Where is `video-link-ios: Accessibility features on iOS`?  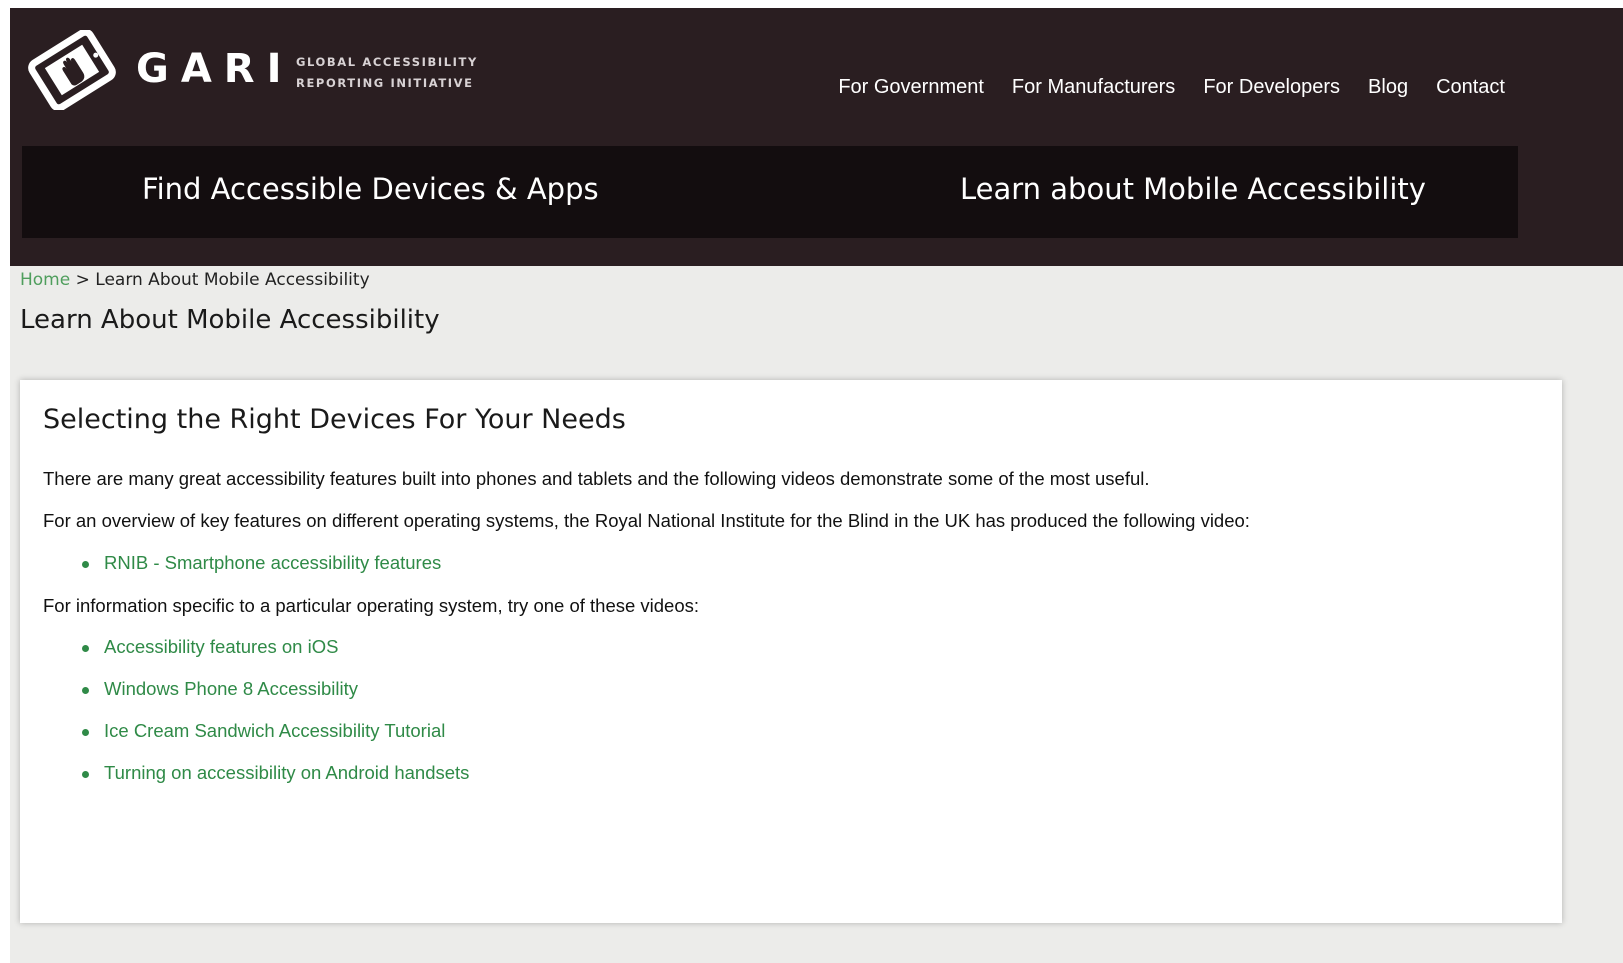 video-link-ios: Accessibility features on iOS is located at coordinates (221, 646).